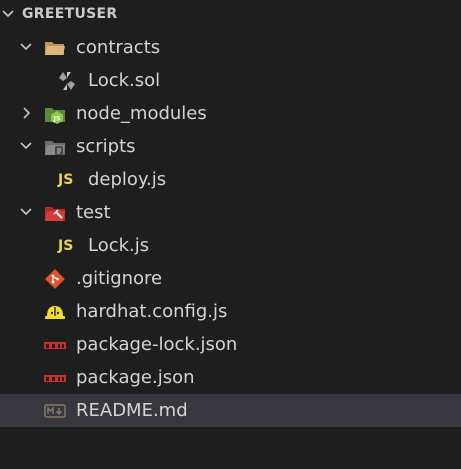 This screenshot has height=469, width=461. I want to click on scripts-folder-icon, so click(55, 148).